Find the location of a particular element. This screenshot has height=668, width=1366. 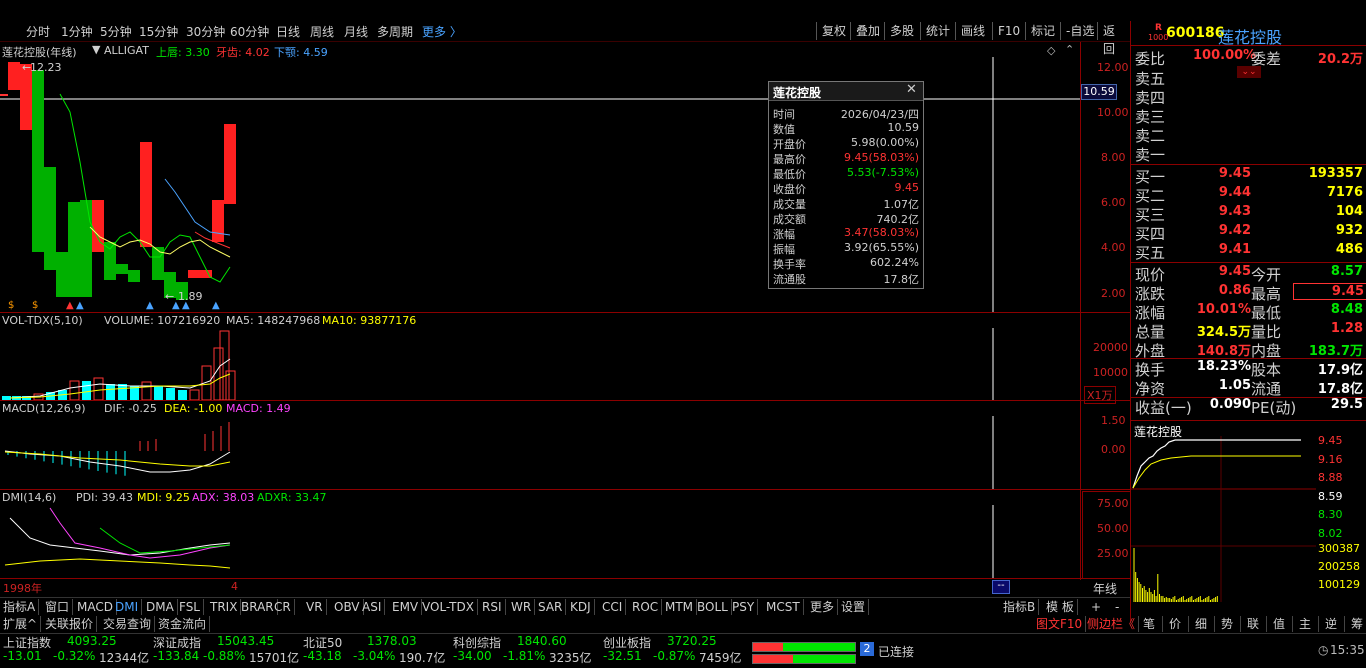

side-tab: 笔 is located at coordinates (1149, 624).